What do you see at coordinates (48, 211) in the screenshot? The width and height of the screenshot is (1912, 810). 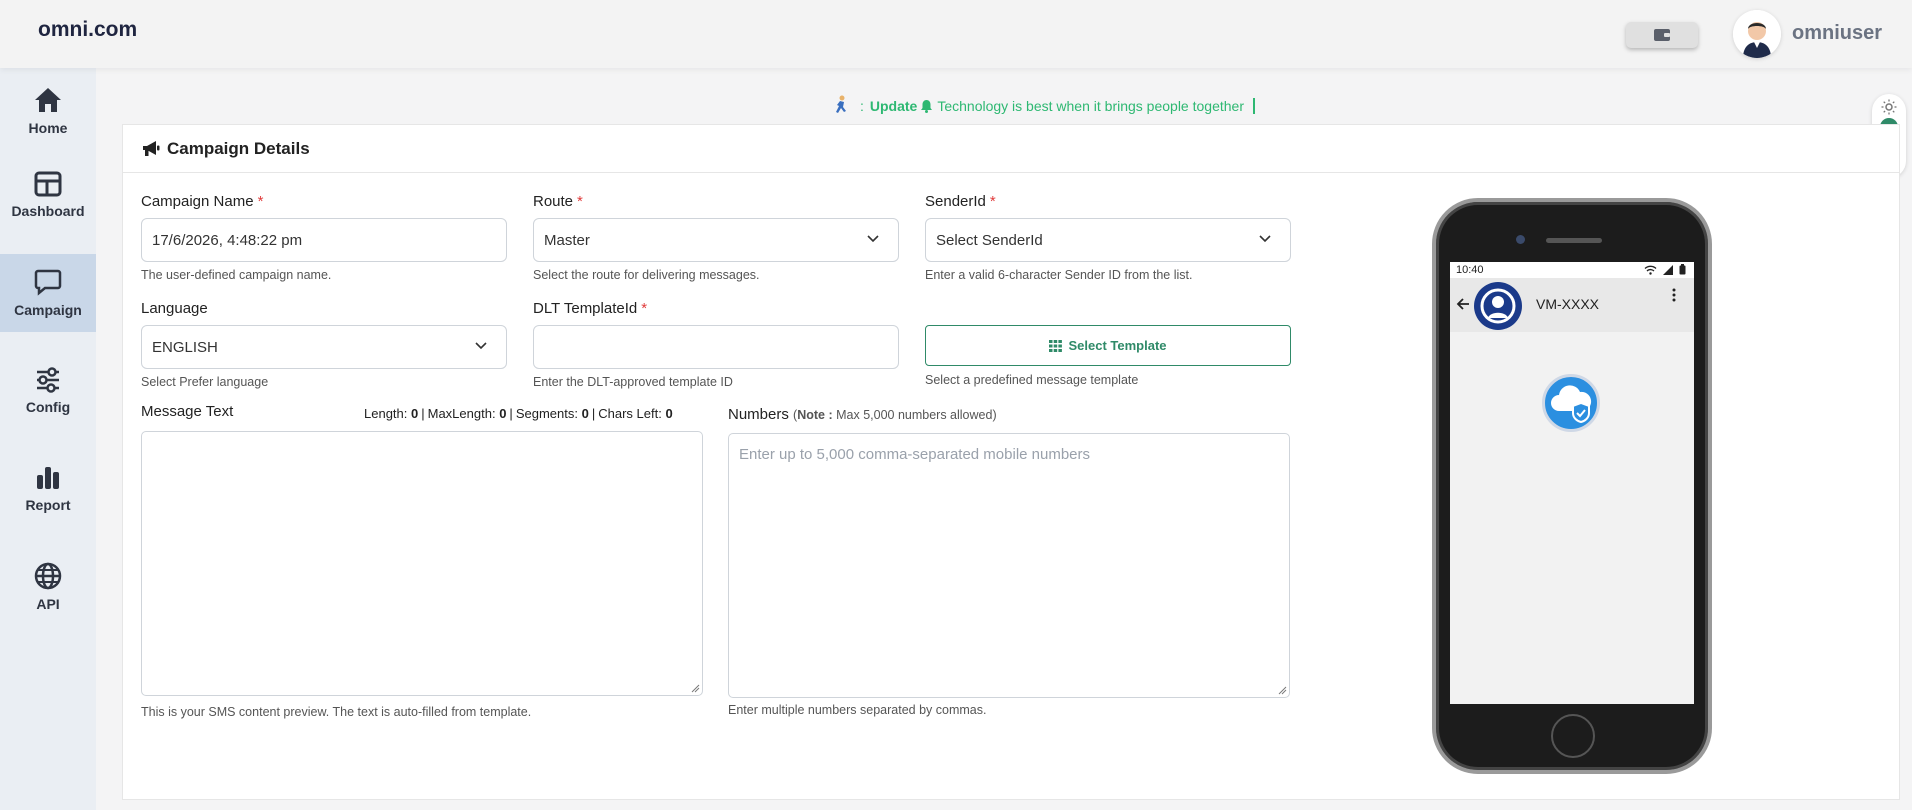 I see `sidebar-item-label: Dashboard` at bounding box center [48, 211].